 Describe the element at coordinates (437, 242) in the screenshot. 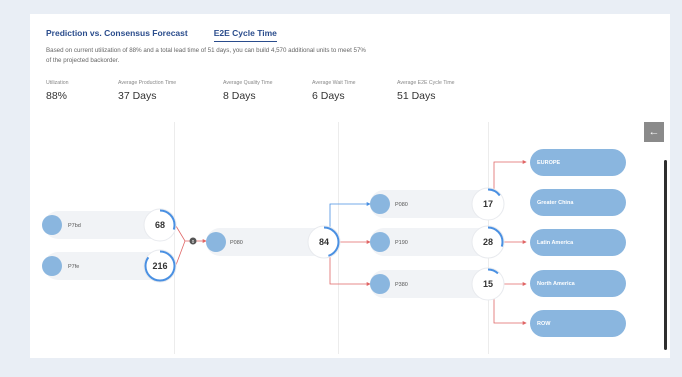

I see `plant-node-p190: P190 28` at that location.